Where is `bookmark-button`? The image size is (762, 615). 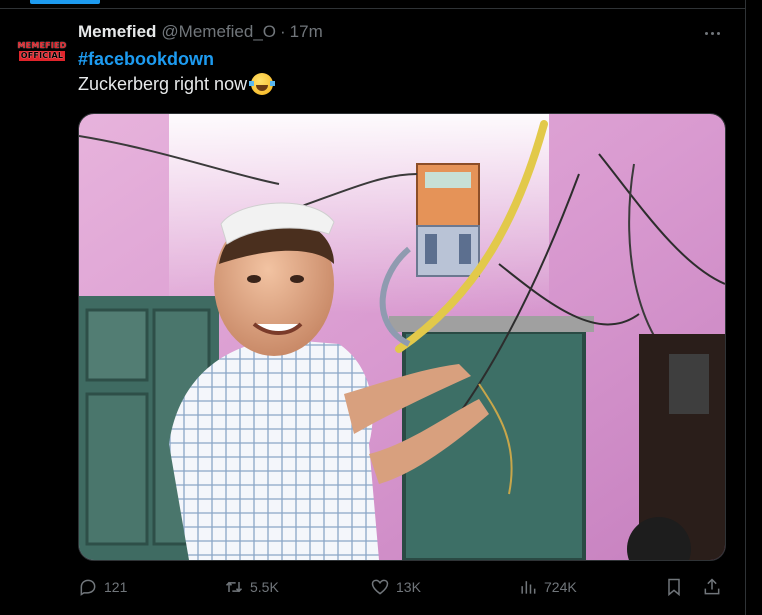
bookmark-button is located at coordinates (674, 587).